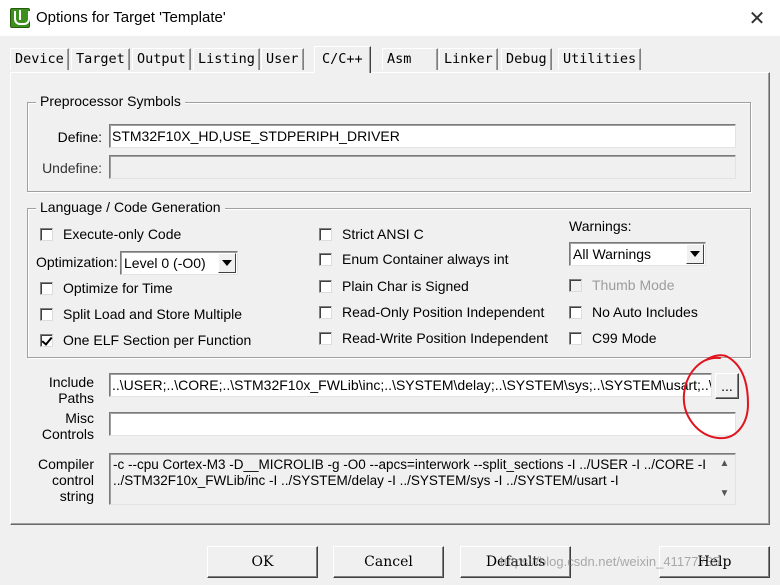 The width and height of the screenshot is (780, 585). What do you see at coordinates (405, 286) in the screenshot?
I see `plain-char-label: Plain Char is Signed` at bounding box center [405, 286].